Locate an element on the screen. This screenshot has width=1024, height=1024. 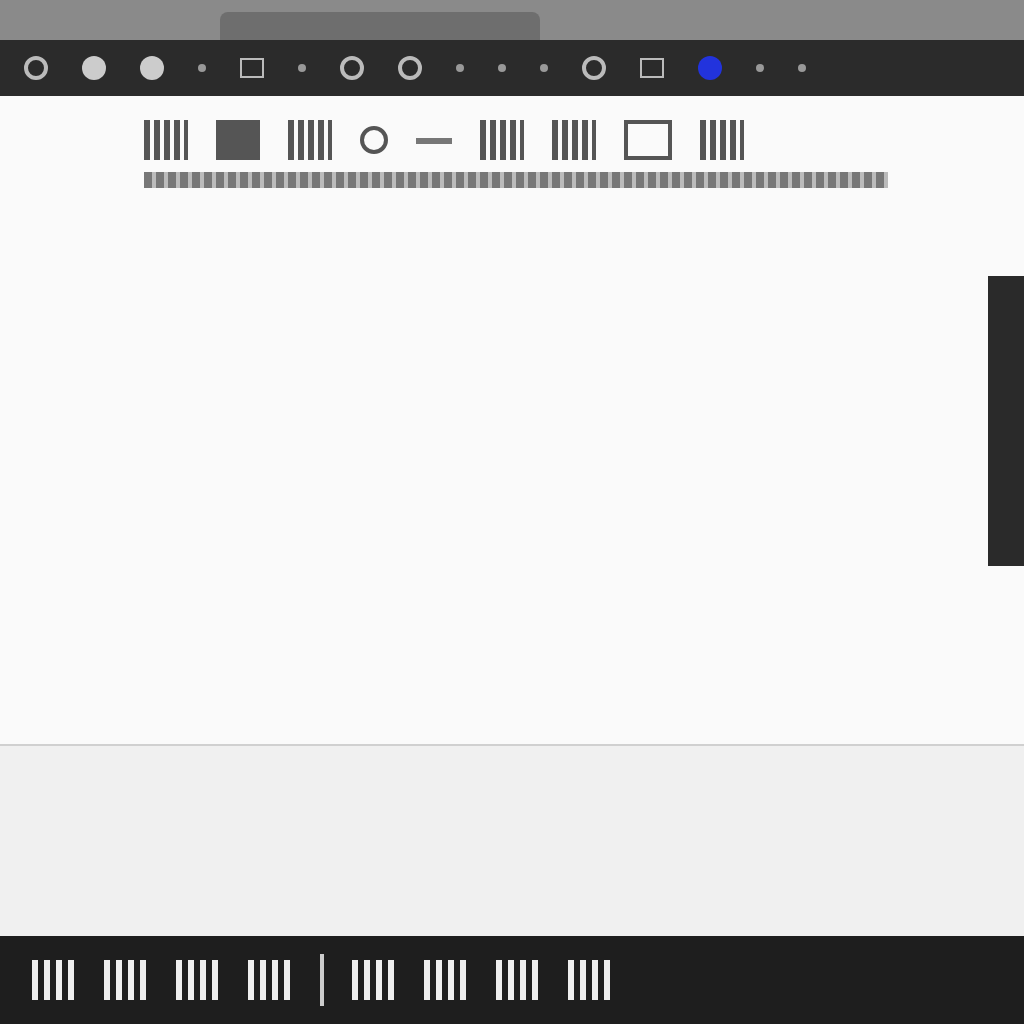
color-dot-icon is located at coordinates (710, 68).